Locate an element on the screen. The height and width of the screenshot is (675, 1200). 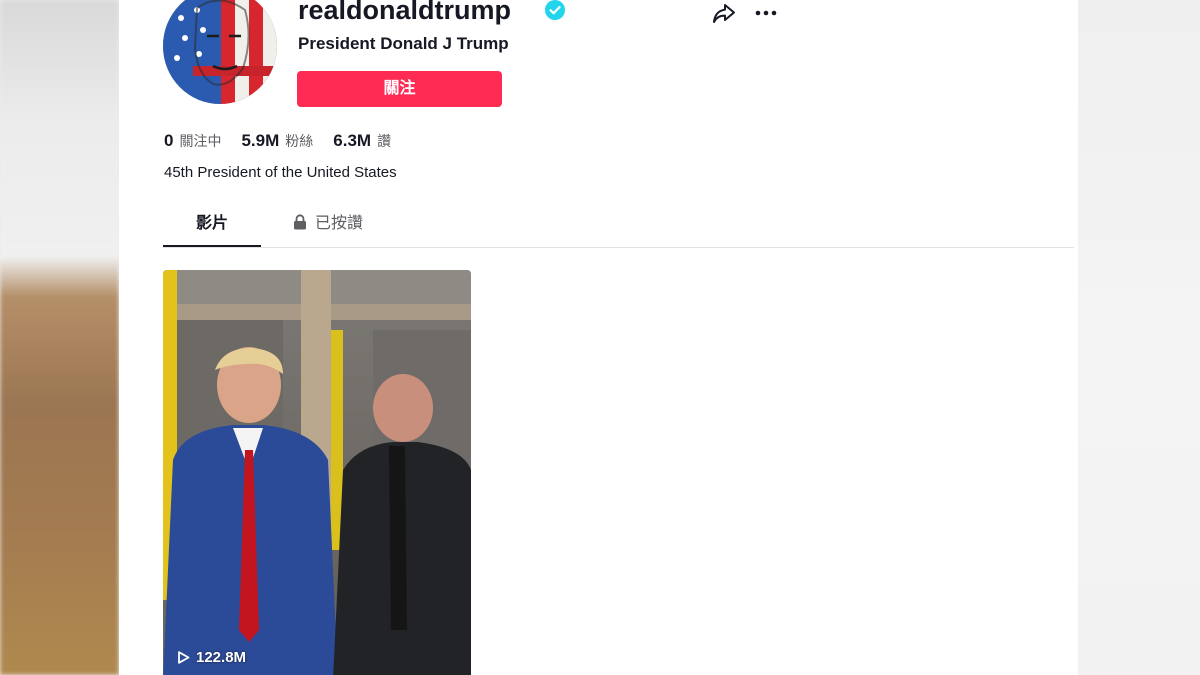
followers-count: 5.9M is located at coordinates (260, 140).